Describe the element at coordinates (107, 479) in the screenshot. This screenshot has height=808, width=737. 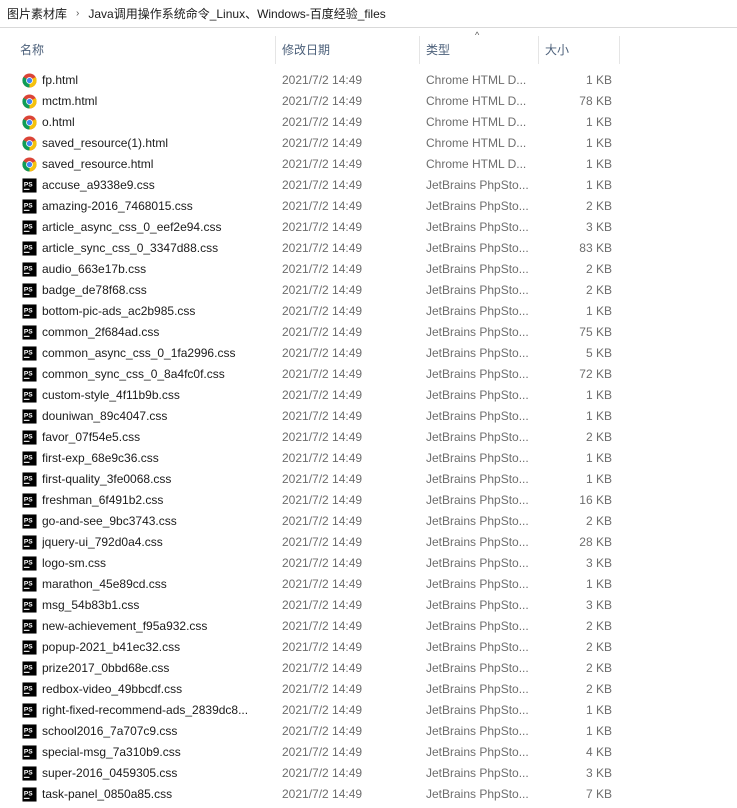
I see `file-name: first-quality_3fe0068.css` at that location.